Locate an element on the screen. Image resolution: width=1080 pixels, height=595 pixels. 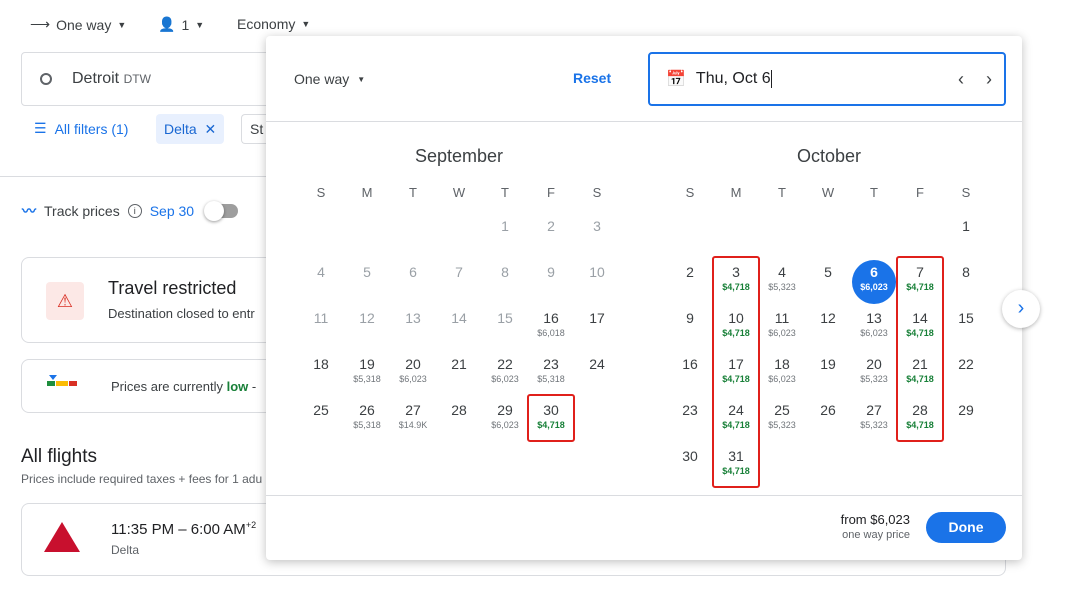
price-level-icon is located at coordinates (62, 380).